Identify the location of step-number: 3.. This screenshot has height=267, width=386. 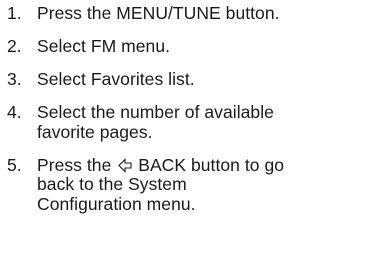
(14, 79).